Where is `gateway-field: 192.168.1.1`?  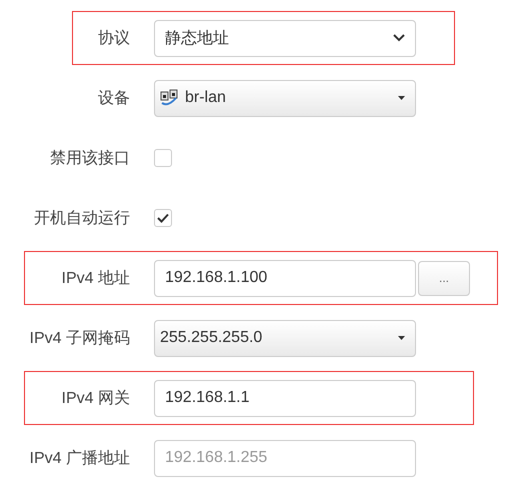
gateway-field: 192.168.1.1 is located at coordinates (285, 398).